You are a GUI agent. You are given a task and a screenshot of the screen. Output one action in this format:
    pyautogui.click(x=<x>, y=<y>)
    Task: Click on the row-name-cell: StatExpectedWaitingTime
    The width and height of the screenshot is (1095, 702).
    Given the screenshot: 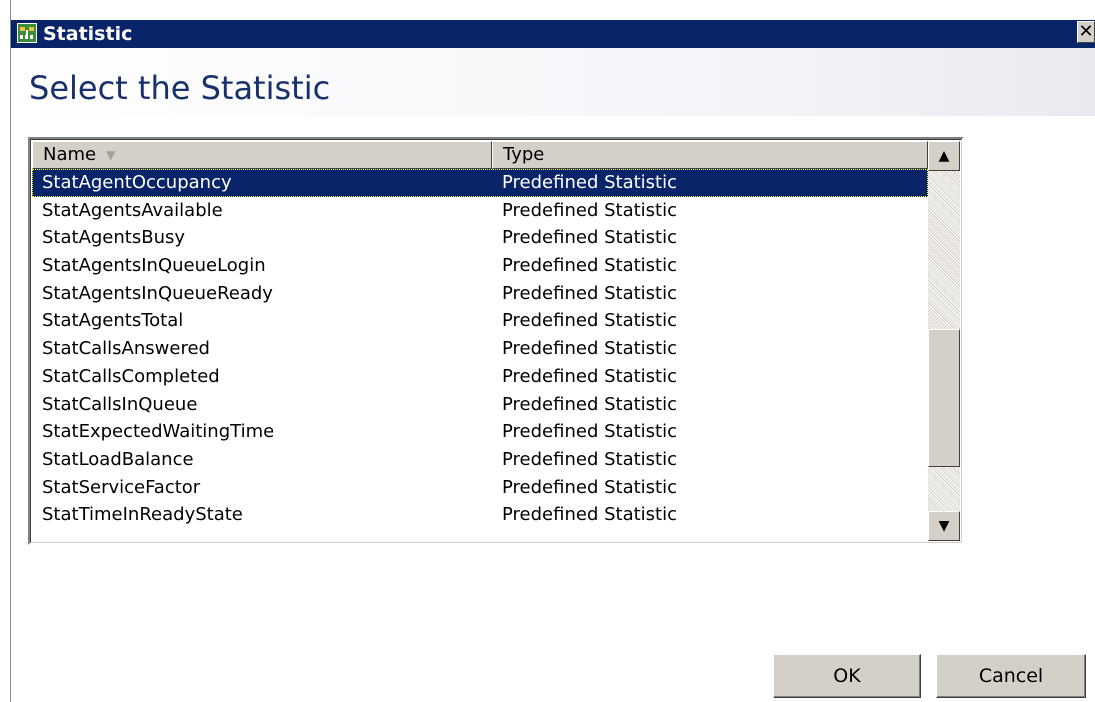 What is the action you would take?
    pyautogui.click(x=158, y=432)
    